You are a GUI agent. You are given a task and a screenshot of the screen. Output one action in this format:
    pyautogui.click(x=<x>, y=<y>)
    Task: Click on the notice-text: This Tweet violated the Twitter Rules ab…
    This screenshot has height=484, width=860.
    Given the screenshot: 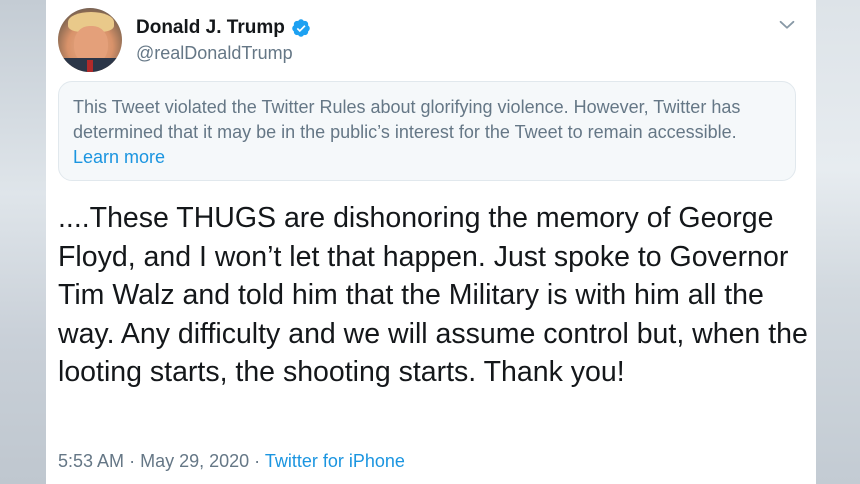 What is the action you would take?
    pyautogui.click(x=407, y=119)
    